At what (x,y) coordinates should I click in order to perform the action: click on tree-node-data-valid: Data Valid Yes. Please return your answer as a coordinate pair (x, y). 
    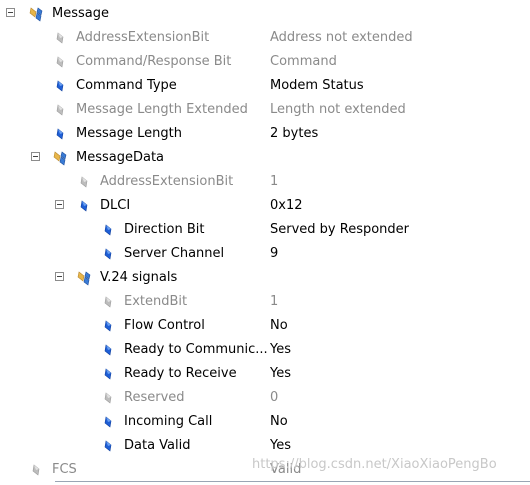
    Looking at the image, I should click on (265, 447).